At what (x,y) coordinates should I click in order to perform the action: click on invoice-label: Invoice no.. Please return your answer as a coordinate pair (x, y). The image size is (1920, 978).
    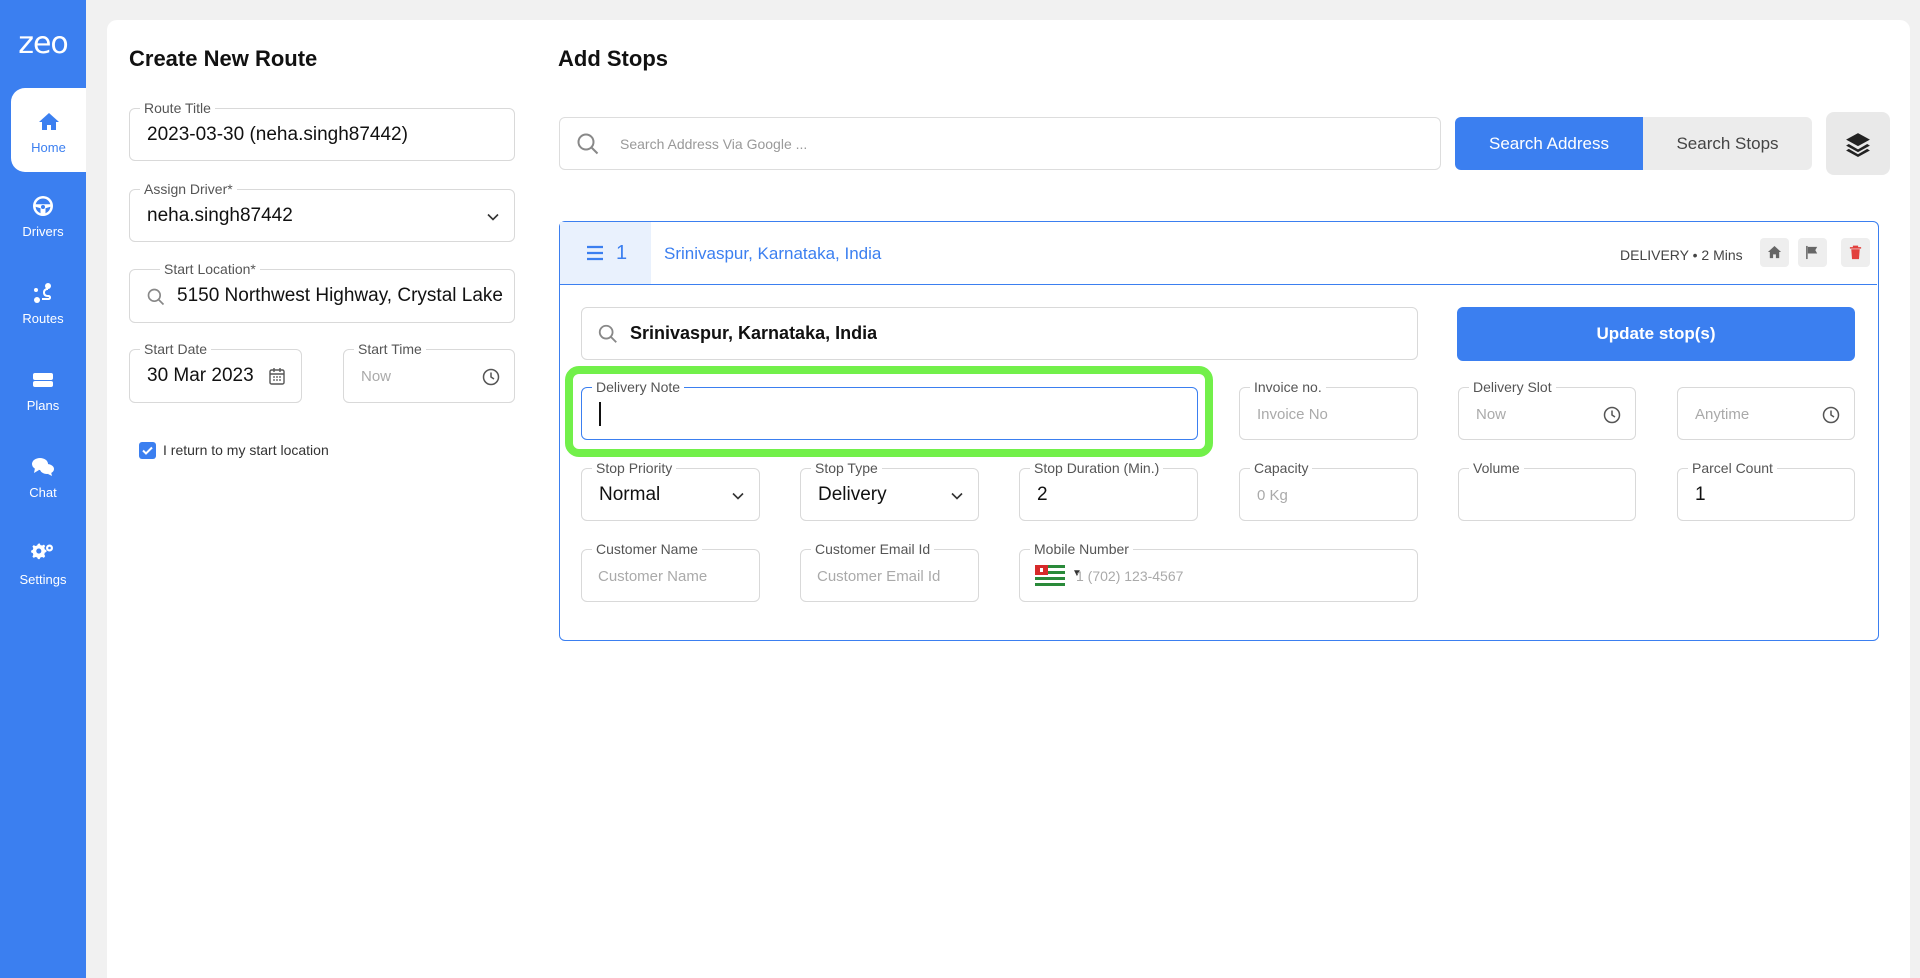
    Looking at the image, I should click on (1288, 387).